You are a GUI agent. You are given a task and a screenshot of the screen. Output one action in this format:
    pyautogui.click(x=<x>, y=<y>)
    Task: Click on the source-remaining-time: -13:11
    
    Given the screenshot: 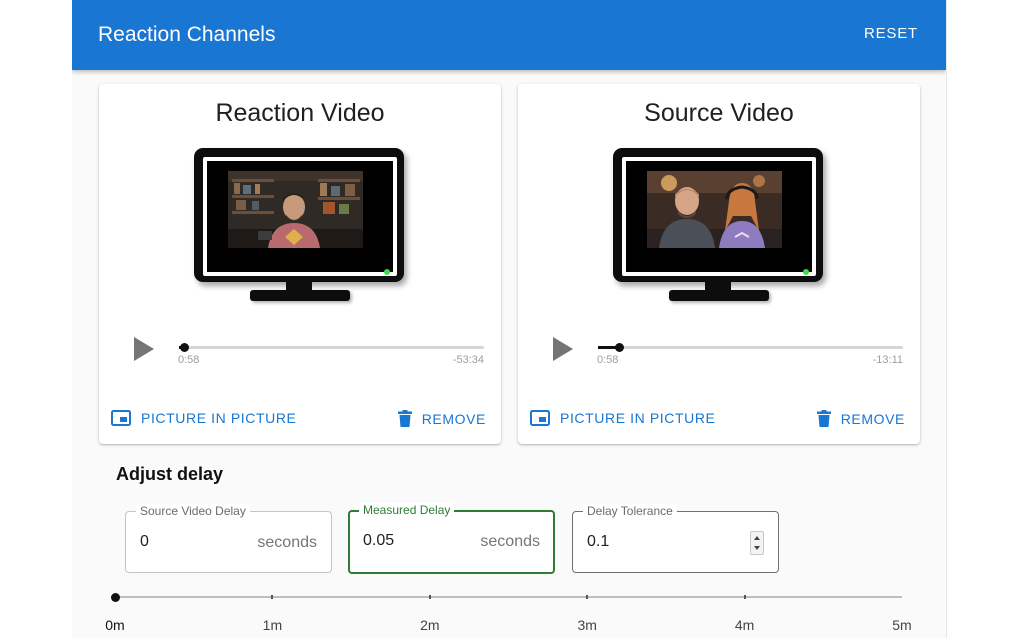 What is the action you would take?
    pyautogui.click(x=887, y=360)
    